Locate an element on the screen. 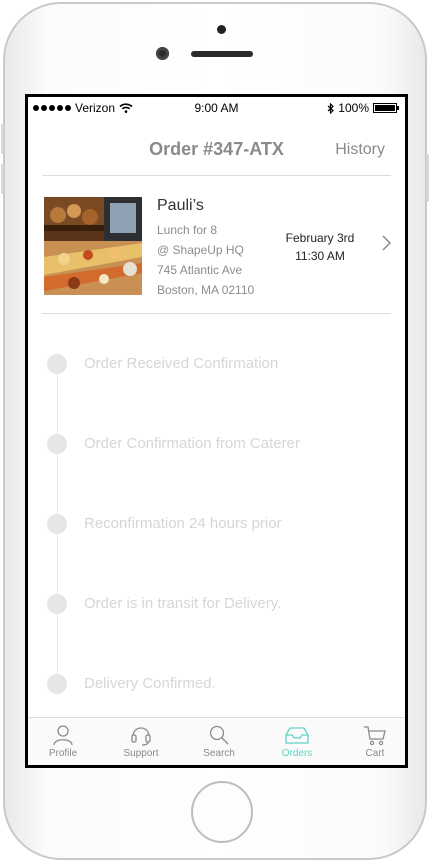 The image size is (432, 865). restaurant-photo is located at coordinates (93, 246).